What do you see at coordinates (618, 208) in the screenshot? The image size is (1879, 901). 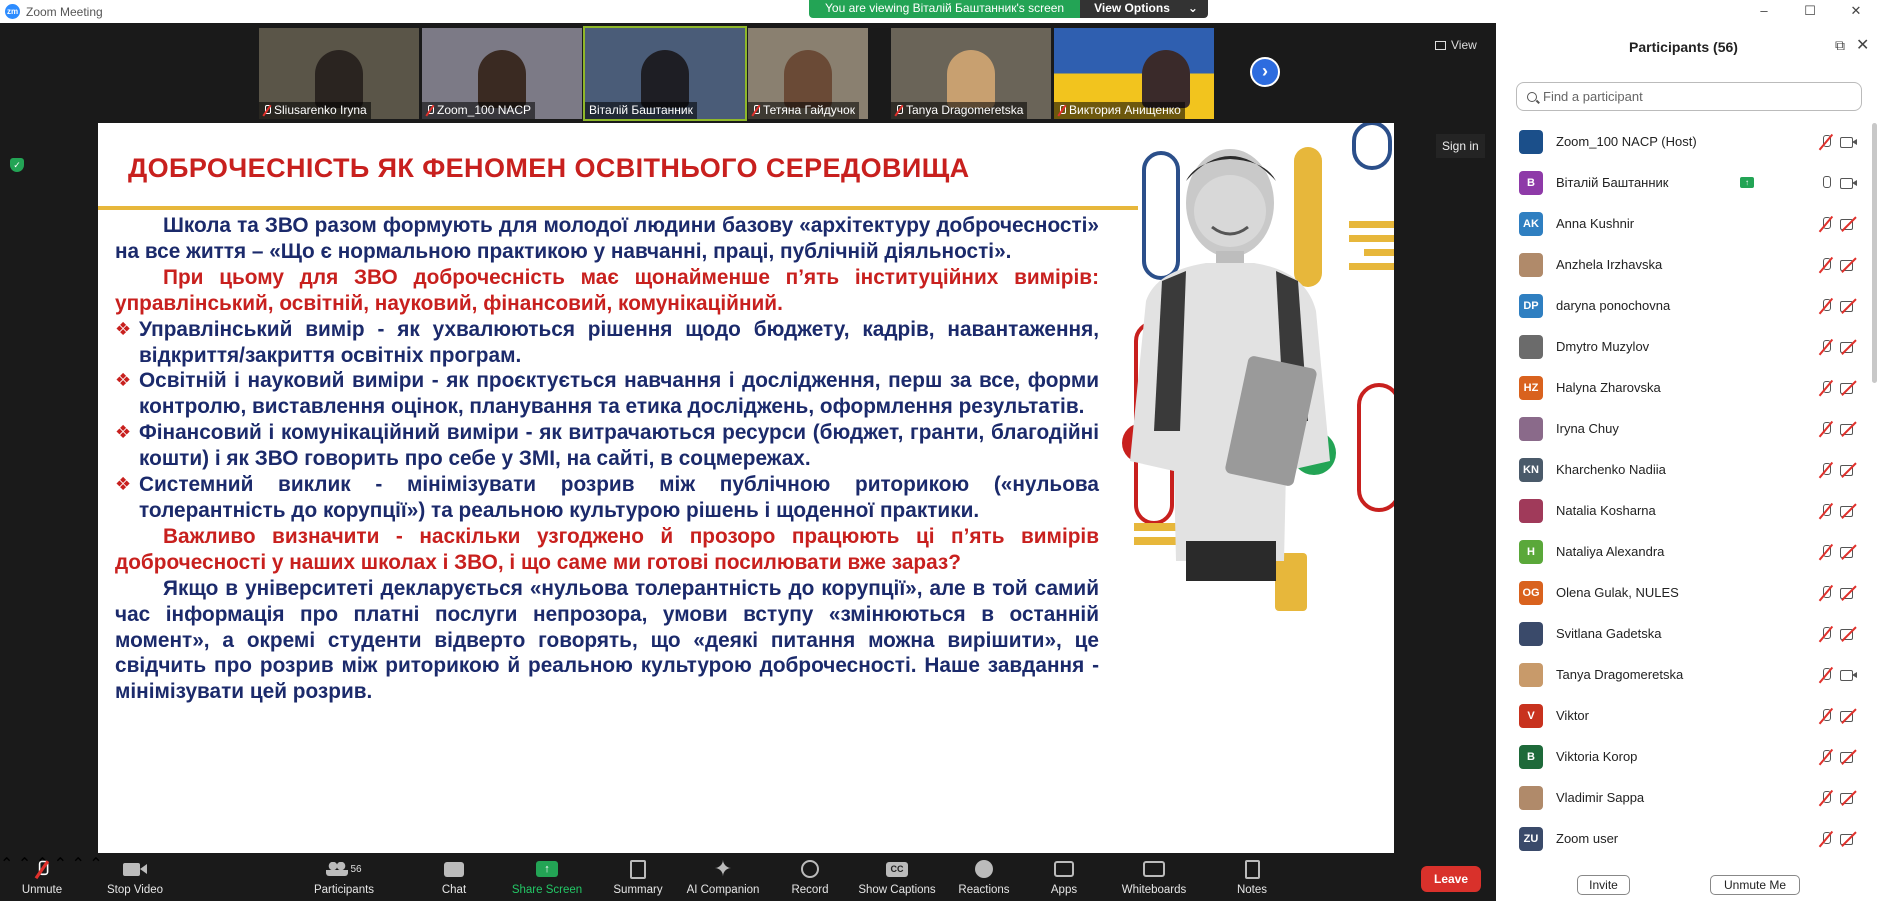 I see `title-underline` at bounding box center [618, 208].